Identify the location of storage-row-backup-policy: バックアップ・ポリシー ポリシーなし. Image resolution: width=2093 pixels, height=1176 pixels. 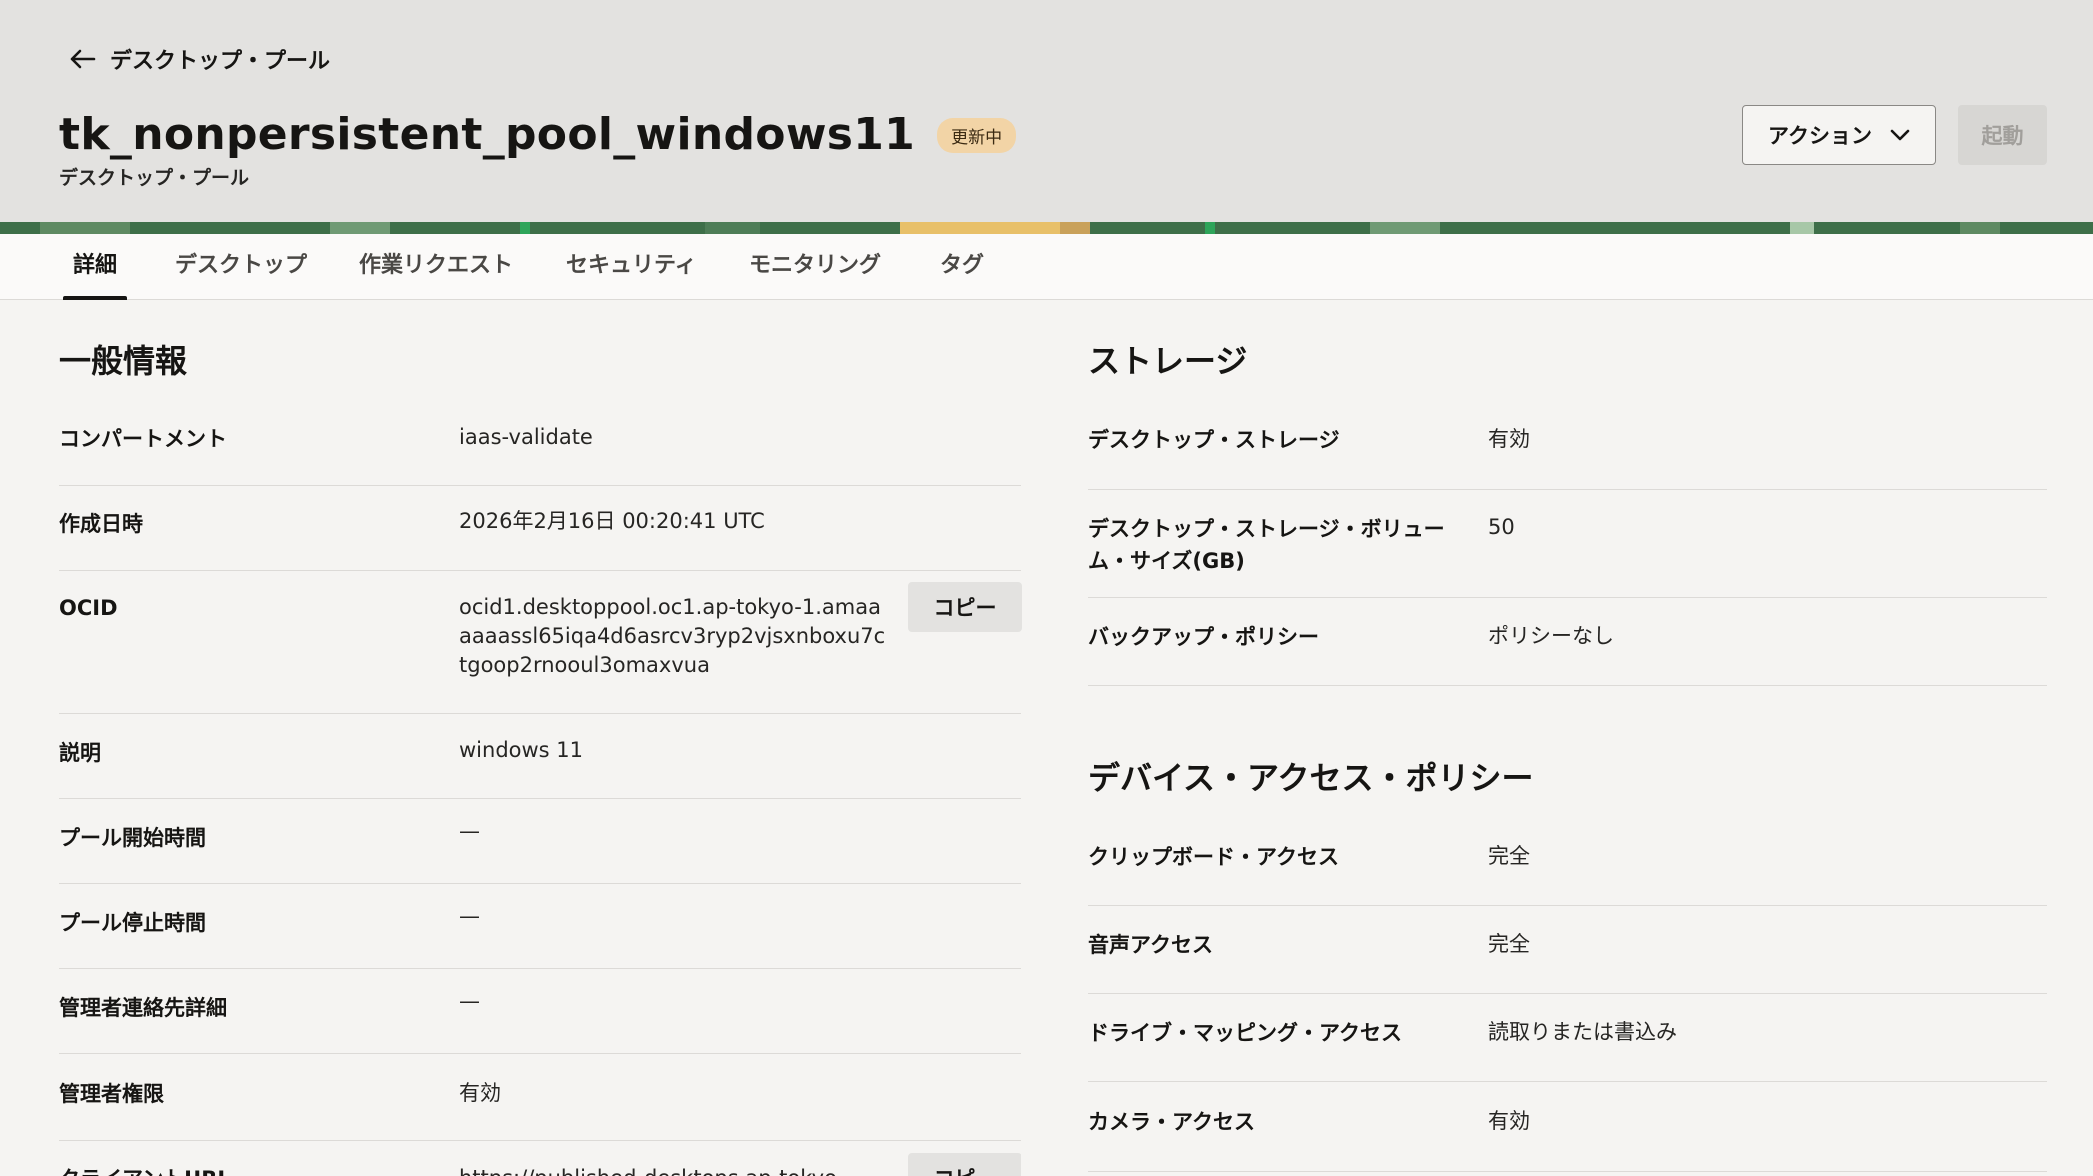
(1567, 642).